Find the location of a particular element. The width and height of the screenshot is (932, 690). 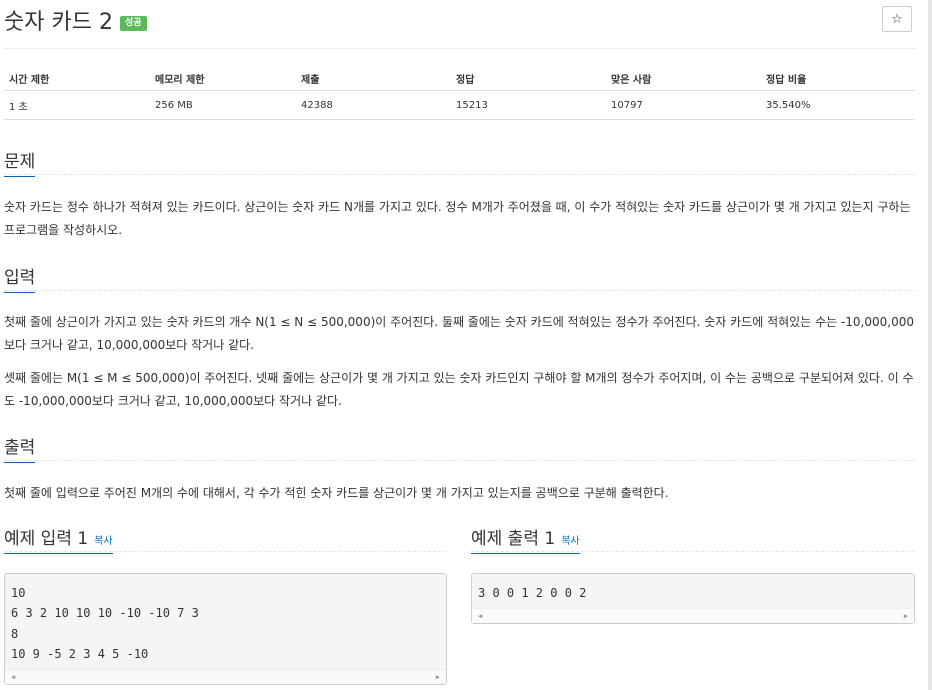

sample-output-copy-link: 복사 is located at coordinates (570, 541).